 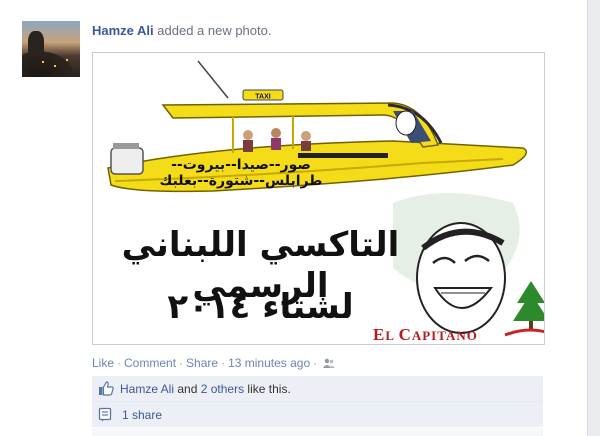 What do you see at coordinates (126, 146) in the screenshot?
I see `motor-cap` at bounding box center [126, 146].